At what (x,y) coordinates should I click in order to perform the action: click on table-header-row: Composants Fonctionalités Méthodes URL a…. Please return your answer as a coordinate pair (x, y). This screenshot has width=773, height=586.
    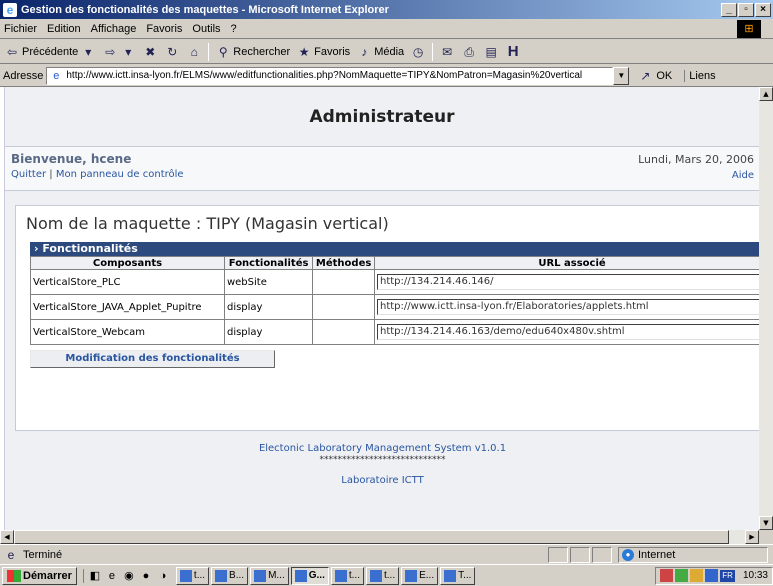
    Looking at the image, I should click on (394, 263).